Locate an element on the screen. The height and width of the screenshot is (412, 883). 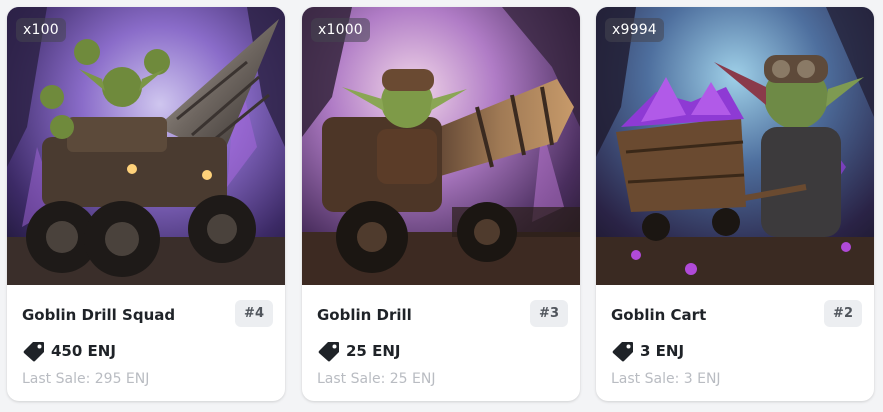
quantity-badge: x9994 is located at coordinates (634, 30).